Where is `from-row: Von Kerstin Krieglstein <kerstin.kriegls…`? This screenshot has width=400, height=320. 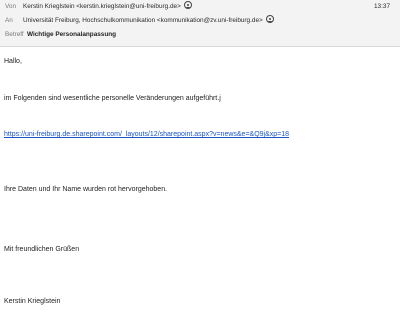
from-row: Von Kerstin Krieglstein <kerstin.kriegls… is located at coordinates (200, 7).